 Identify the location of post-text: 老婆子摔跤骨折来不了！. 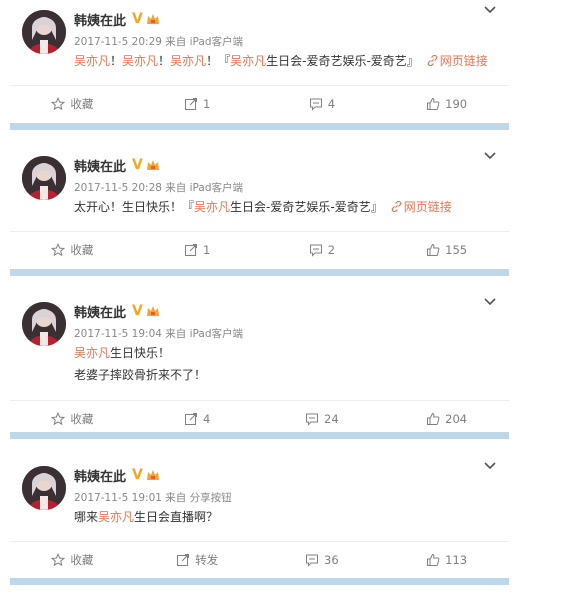
(140, 375).